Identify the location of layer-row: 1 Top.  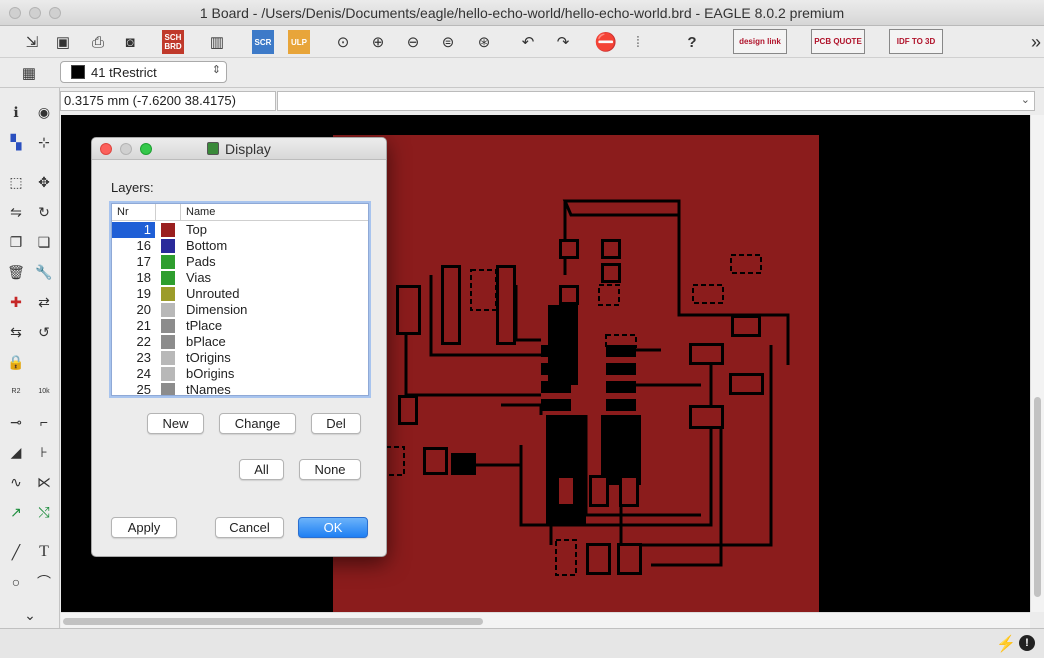
(240, 230).